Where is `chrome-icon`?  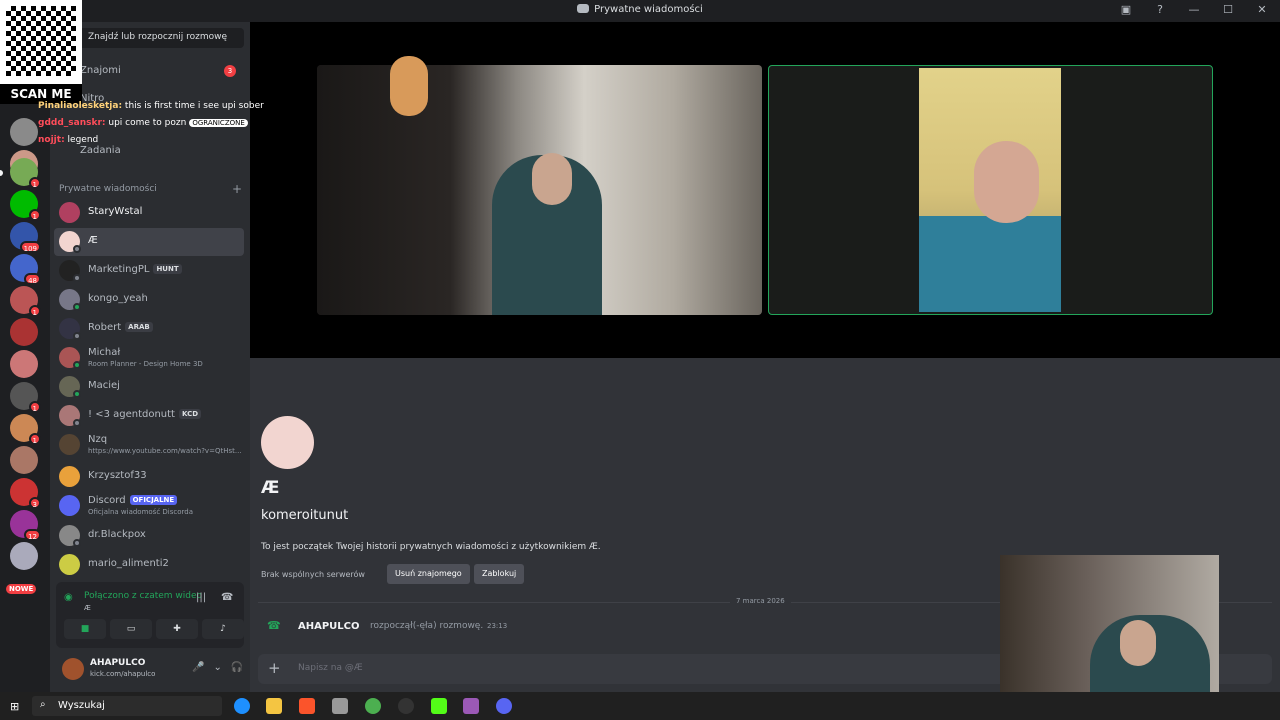 chrome-icon is located at coordinates (373, 706).